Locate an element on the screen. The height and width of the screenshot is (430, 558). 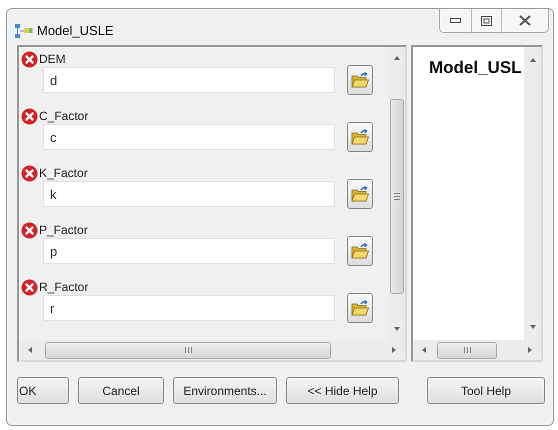
cancel-button: Cancel is located at coordinates (121, 390).